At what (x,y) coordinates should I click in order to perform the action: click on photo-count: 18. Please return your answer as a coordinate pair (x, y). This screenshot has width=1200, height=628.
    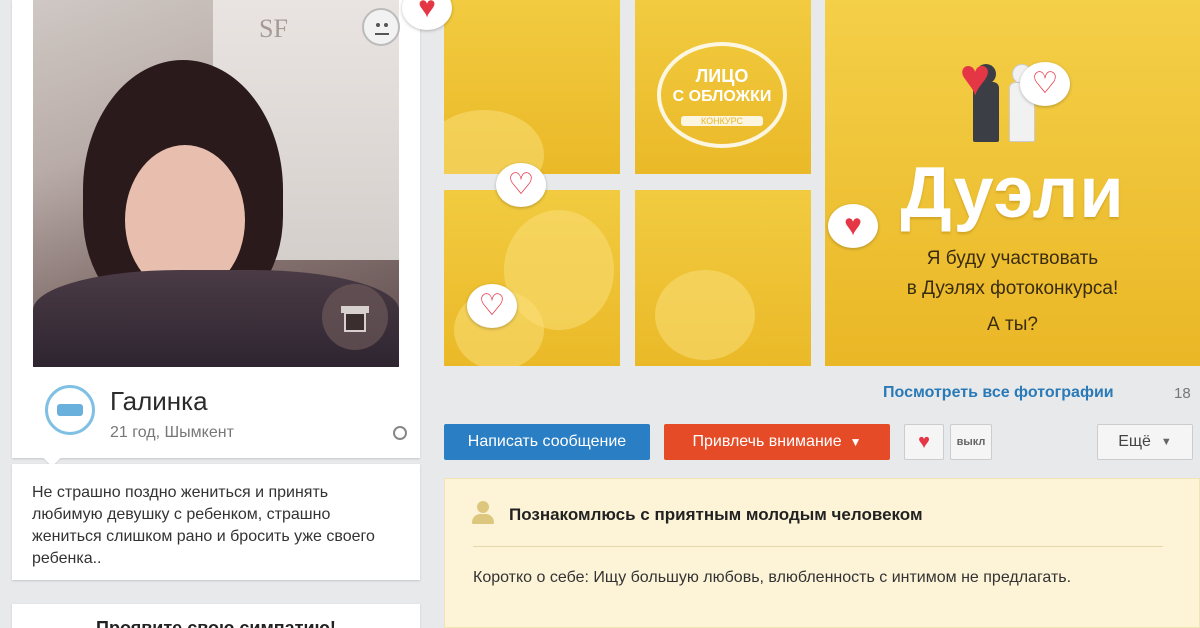
    Looking at the image, I should click on (1182, 393).